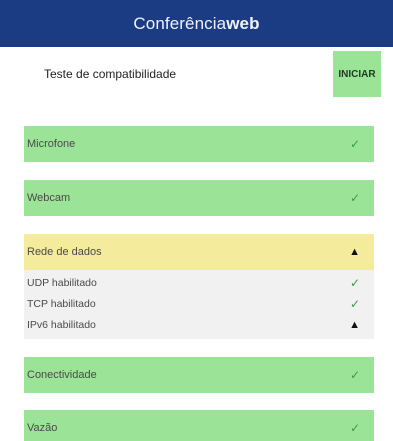 Image resolution: width=393 pixels, height=441 pixels. Describe the element at coordinates (199, 425) in the screenshot. I see `test-item-vazao: Vazão ✓` at that location.